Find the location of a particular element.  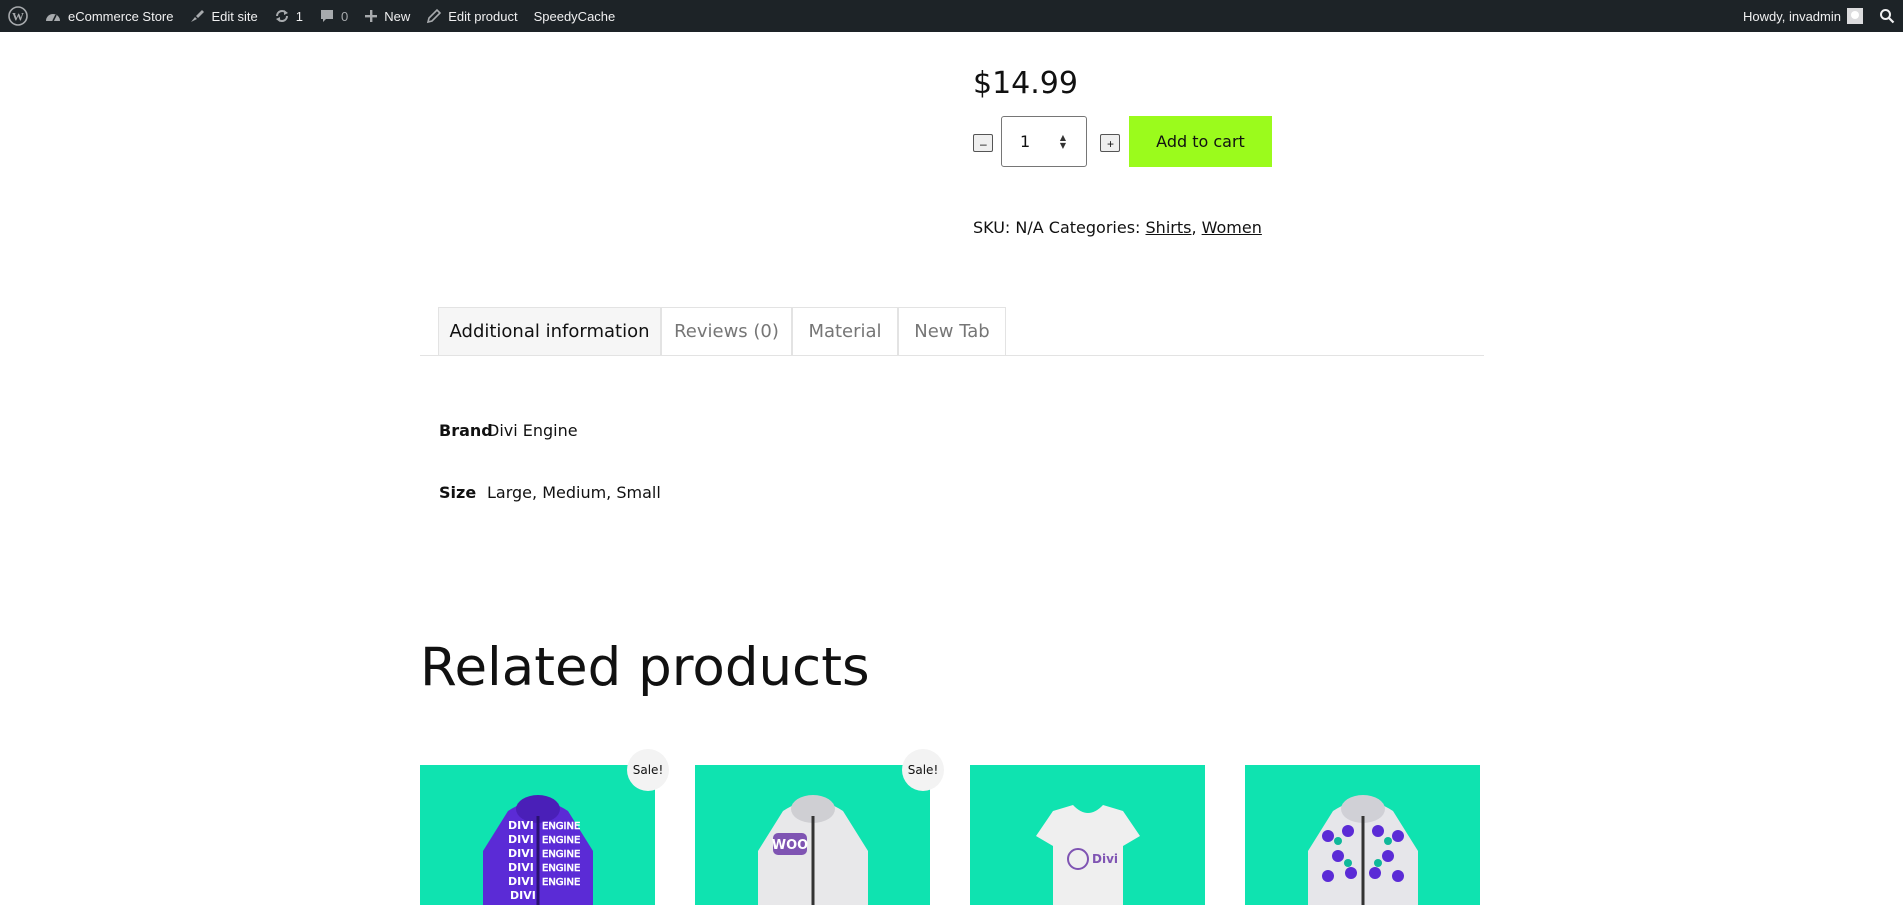

tab-new-tab: New Tab is located at coordinates (952, 331).